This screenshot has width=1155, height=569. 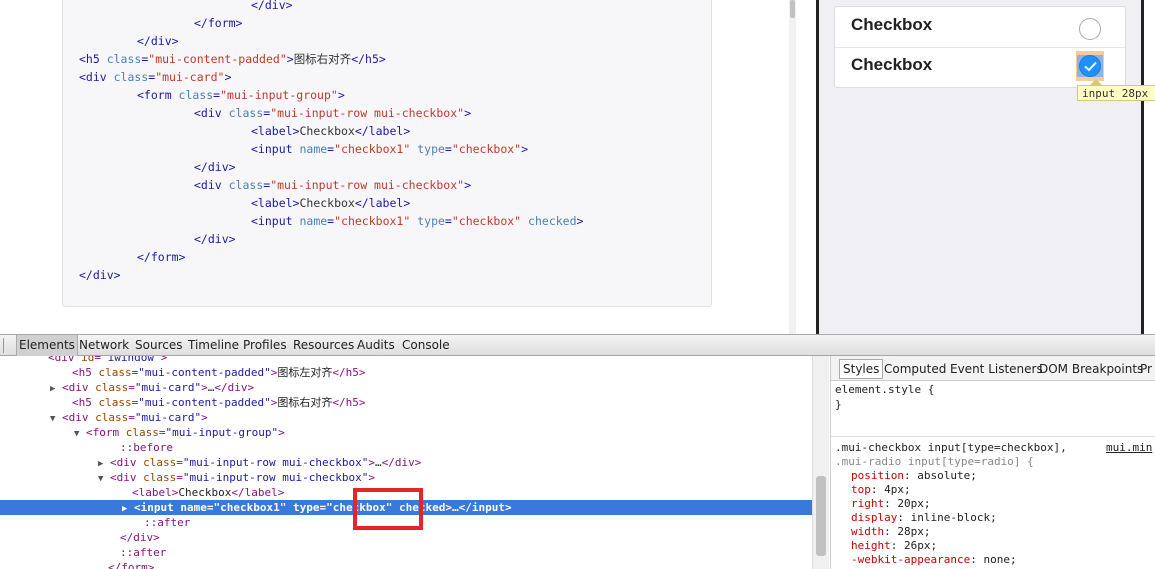 What do you see at coordinates (861, 369) in the screenshot?
I see `styles-tab-styles: Styles` at bounding box center [861, 369].